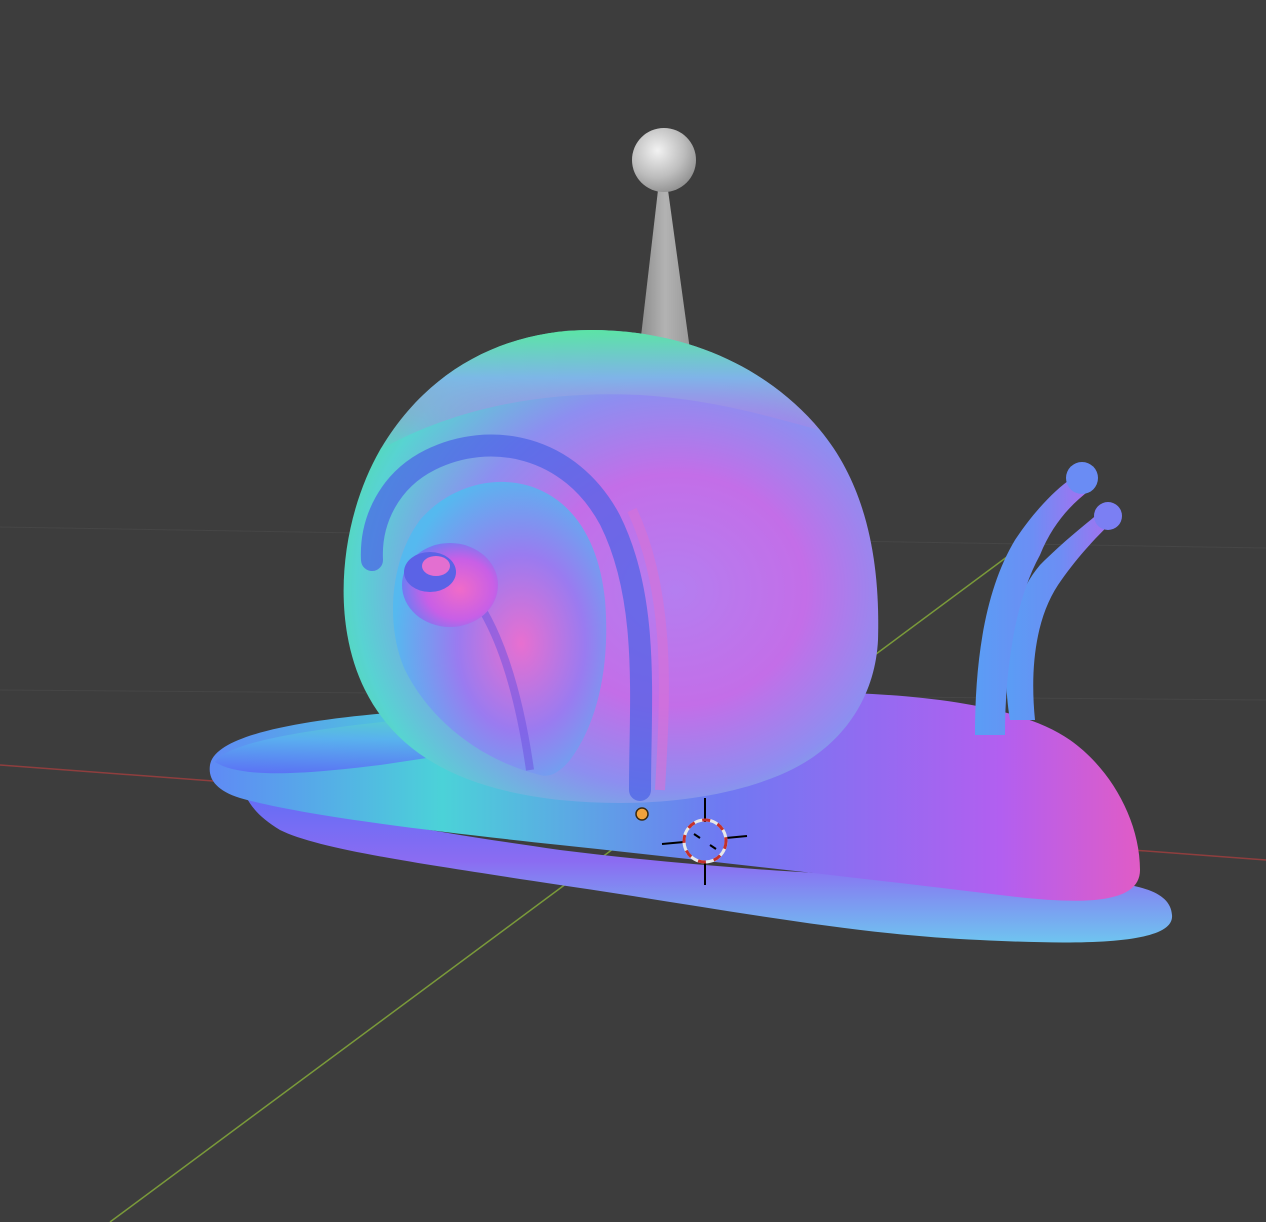 This screenshot has height=1222, width=1266. I want to click on snail-tentacle-back-tip, so click(1108, 516).